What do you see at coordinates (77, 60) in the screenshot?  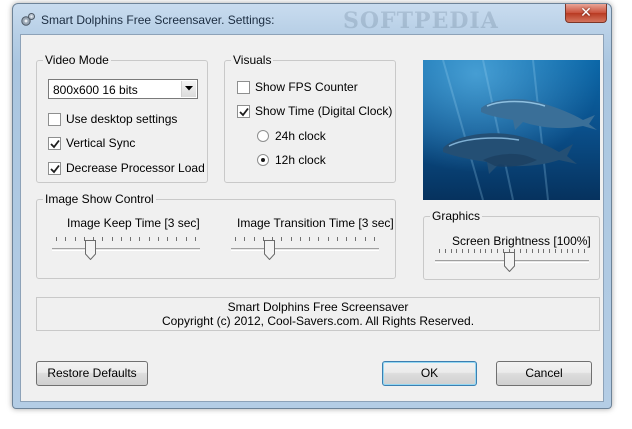 I see `video-mode-legend: Video Mode` at bounding box center [77, 60].